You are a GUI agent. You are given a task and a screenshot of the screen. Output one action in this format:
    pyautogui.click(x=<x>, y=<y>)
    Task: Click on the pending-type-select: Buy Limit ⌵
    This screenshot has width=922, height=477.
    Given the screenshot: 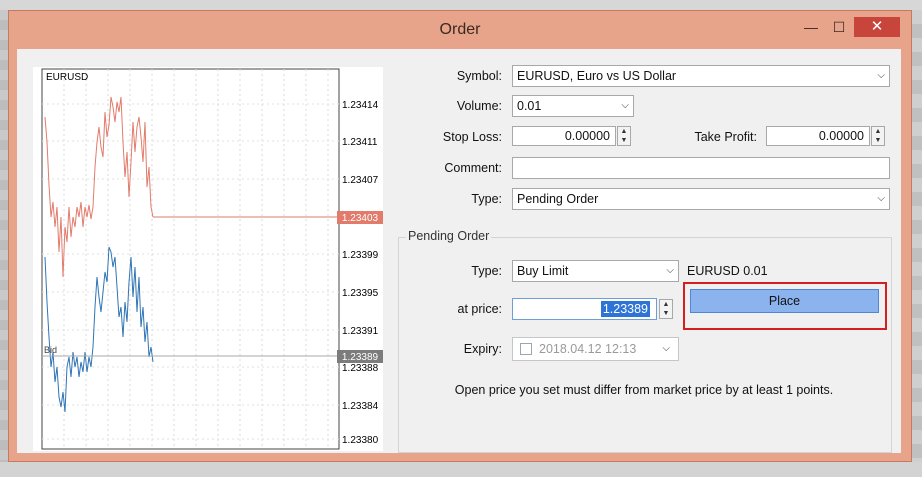 What is the action you would take?
    pyautogui.click(x=595, y=271)
    